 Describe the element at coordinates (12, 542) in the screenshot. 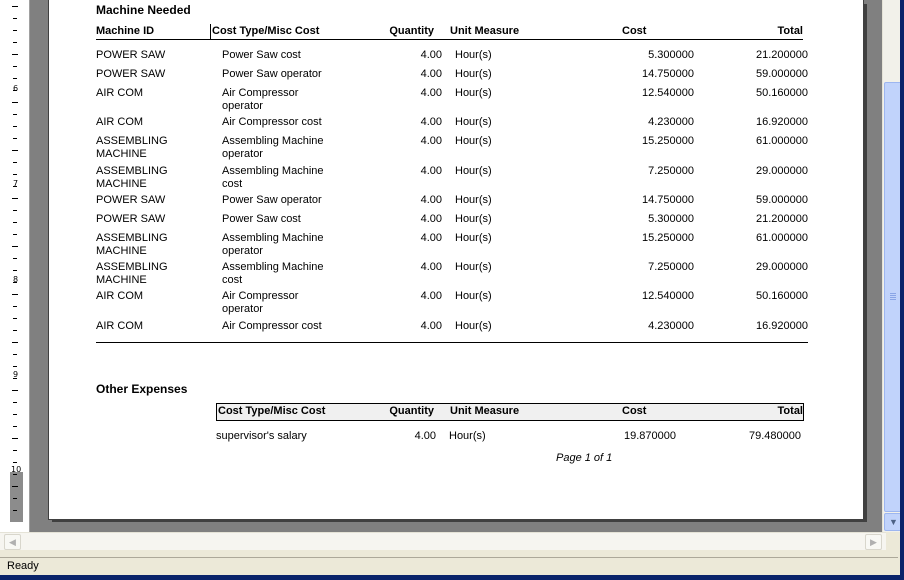

I see `scroll-left-button: ◀` at that location.